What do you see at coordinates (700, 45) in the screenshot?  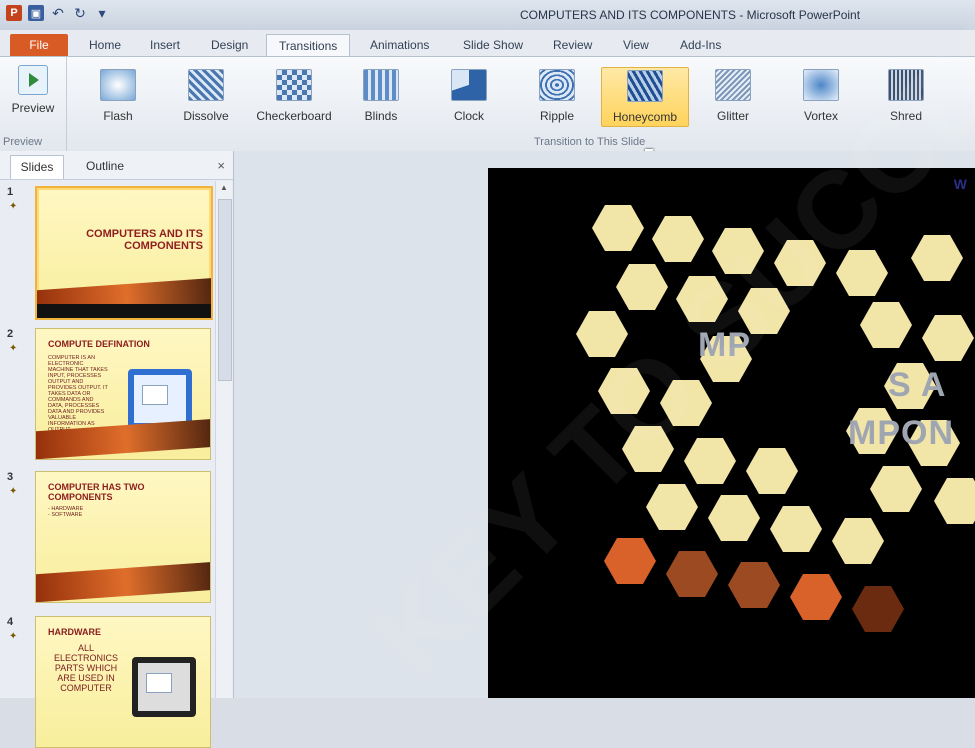 I see `tab-add-ins: Add-Ins` at bounding box center [700, 45].